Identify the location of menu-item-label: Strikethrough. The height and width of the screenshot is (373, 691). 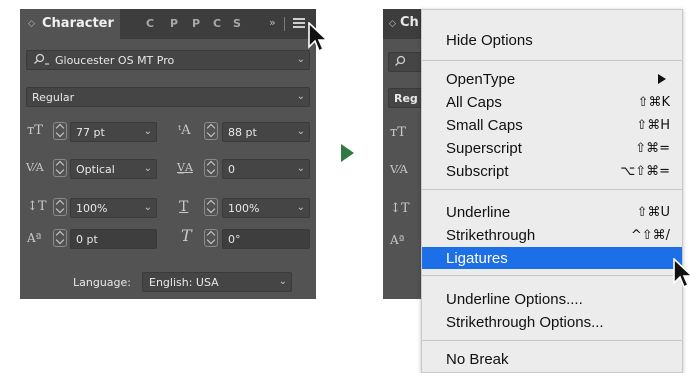
(491, 235).